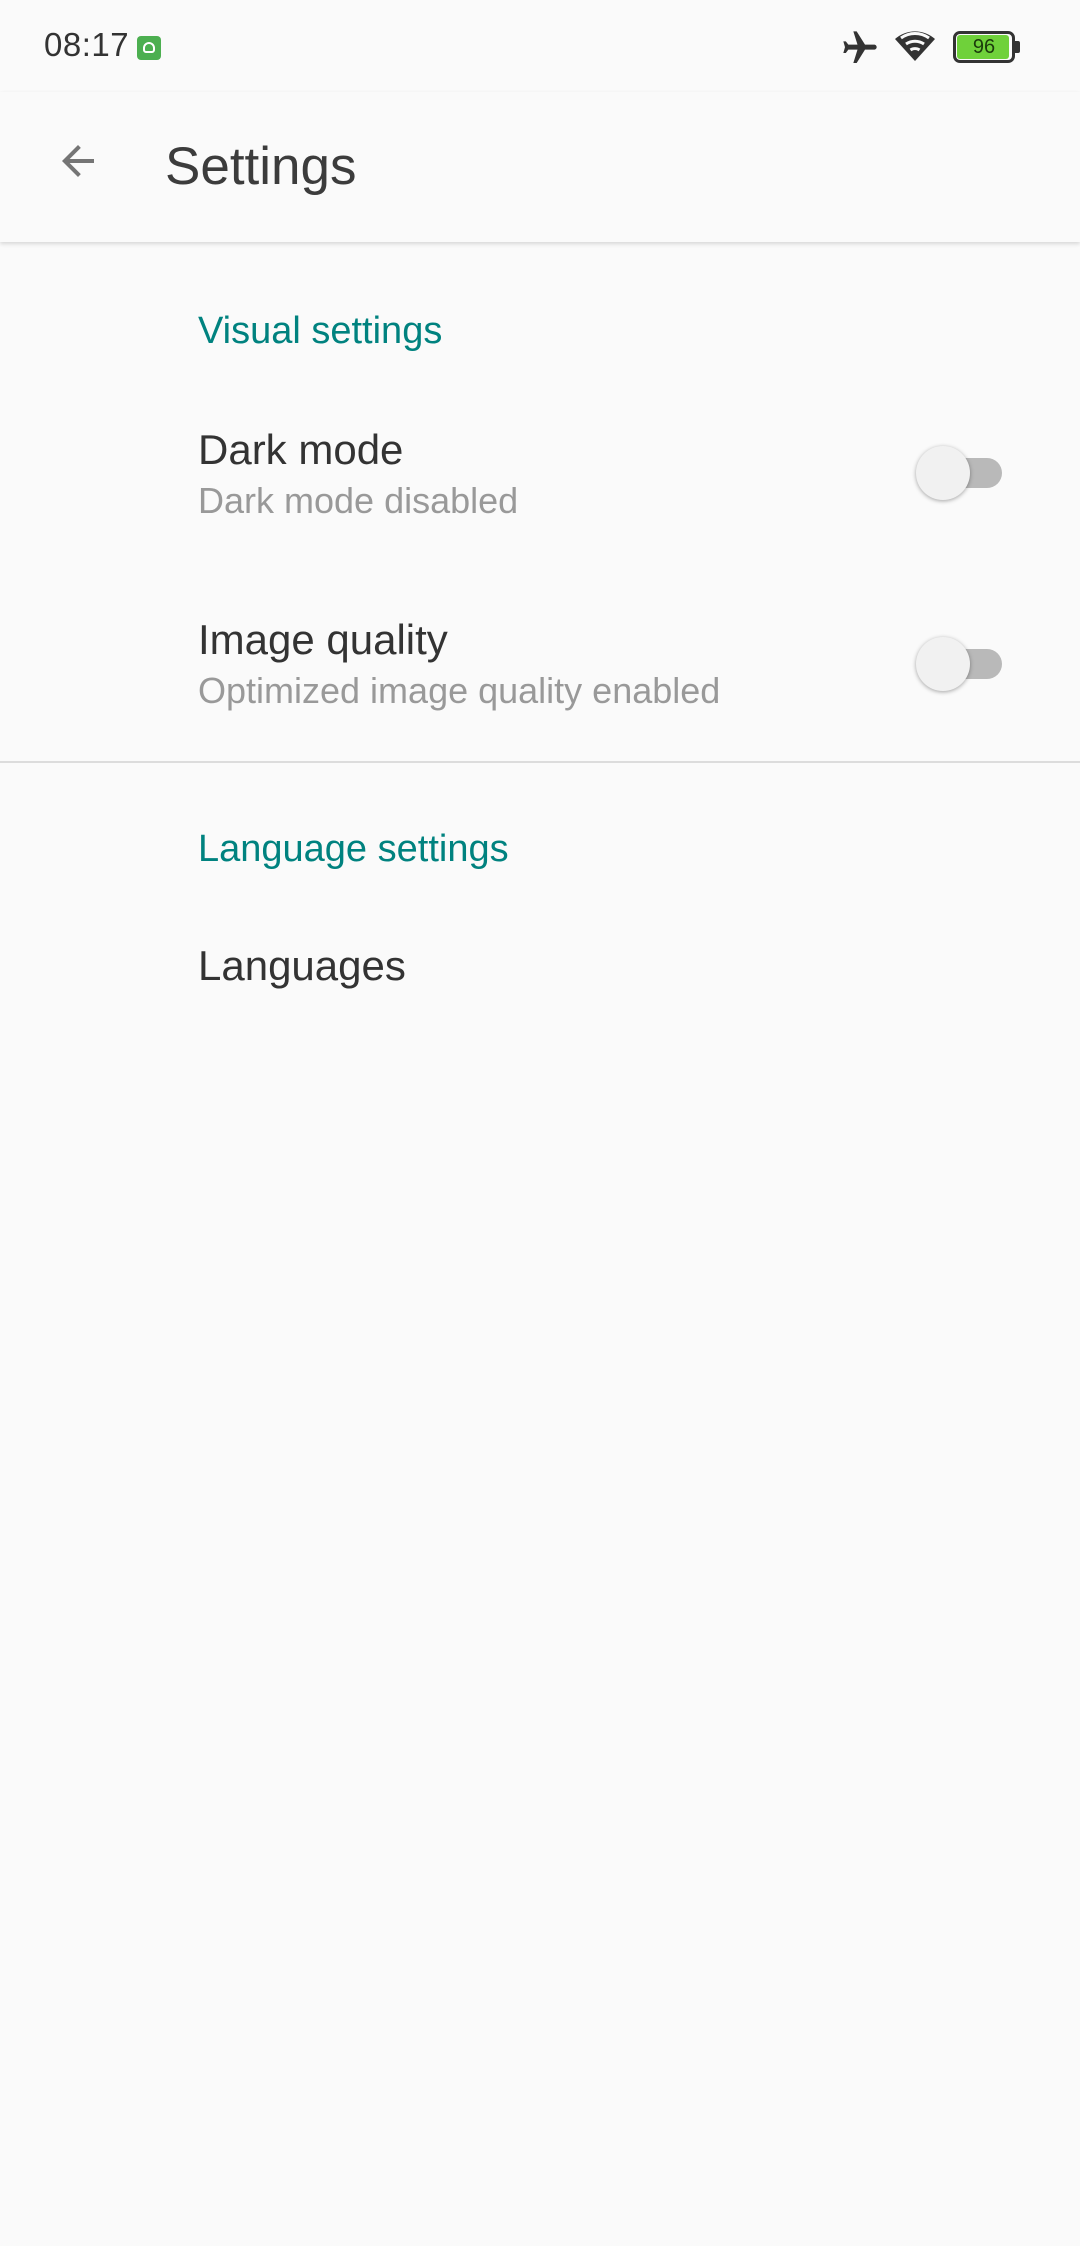  I want to click on battery-icon: 96, so click(987, 47).